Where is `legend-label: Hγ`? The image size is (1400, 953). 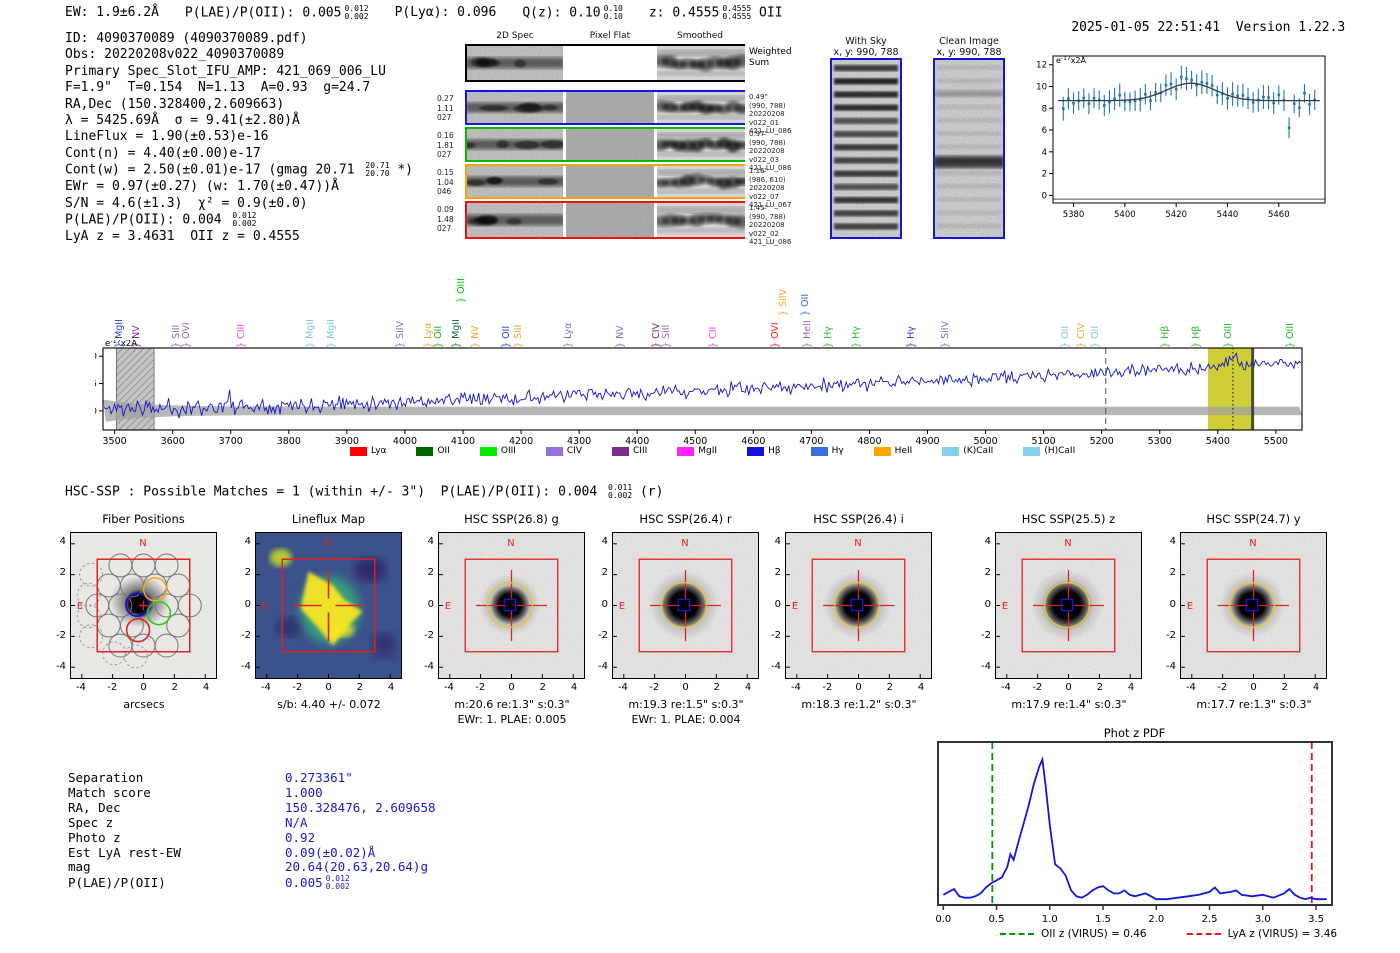 legend-label: Hγ is located at coordinates (837, 451).